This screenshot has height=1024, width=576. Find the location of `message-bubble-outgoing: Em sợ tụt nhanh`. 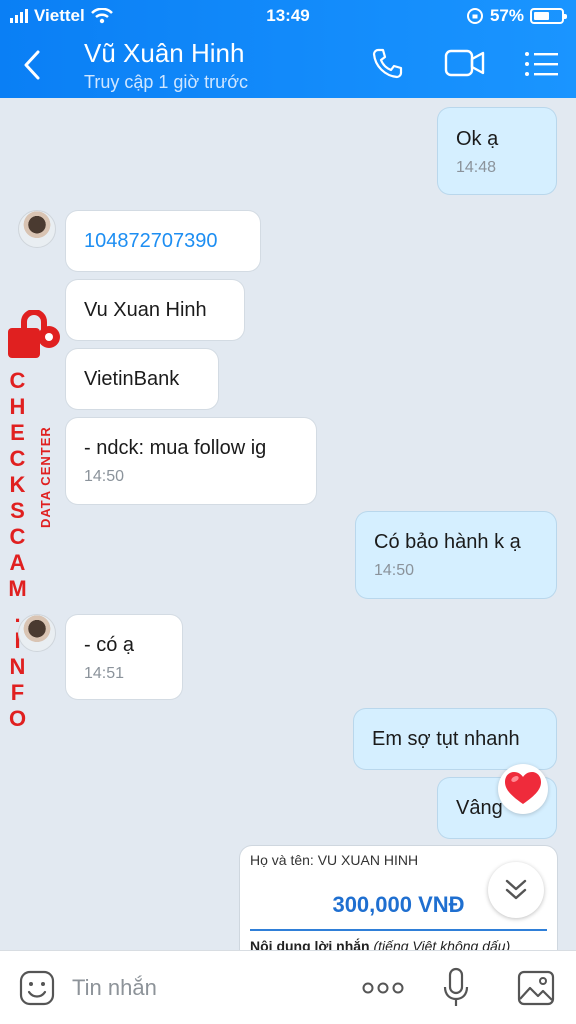

message-bubble-outgoing: Em sợ tụt nhanh is located at coordinates (455, 739).